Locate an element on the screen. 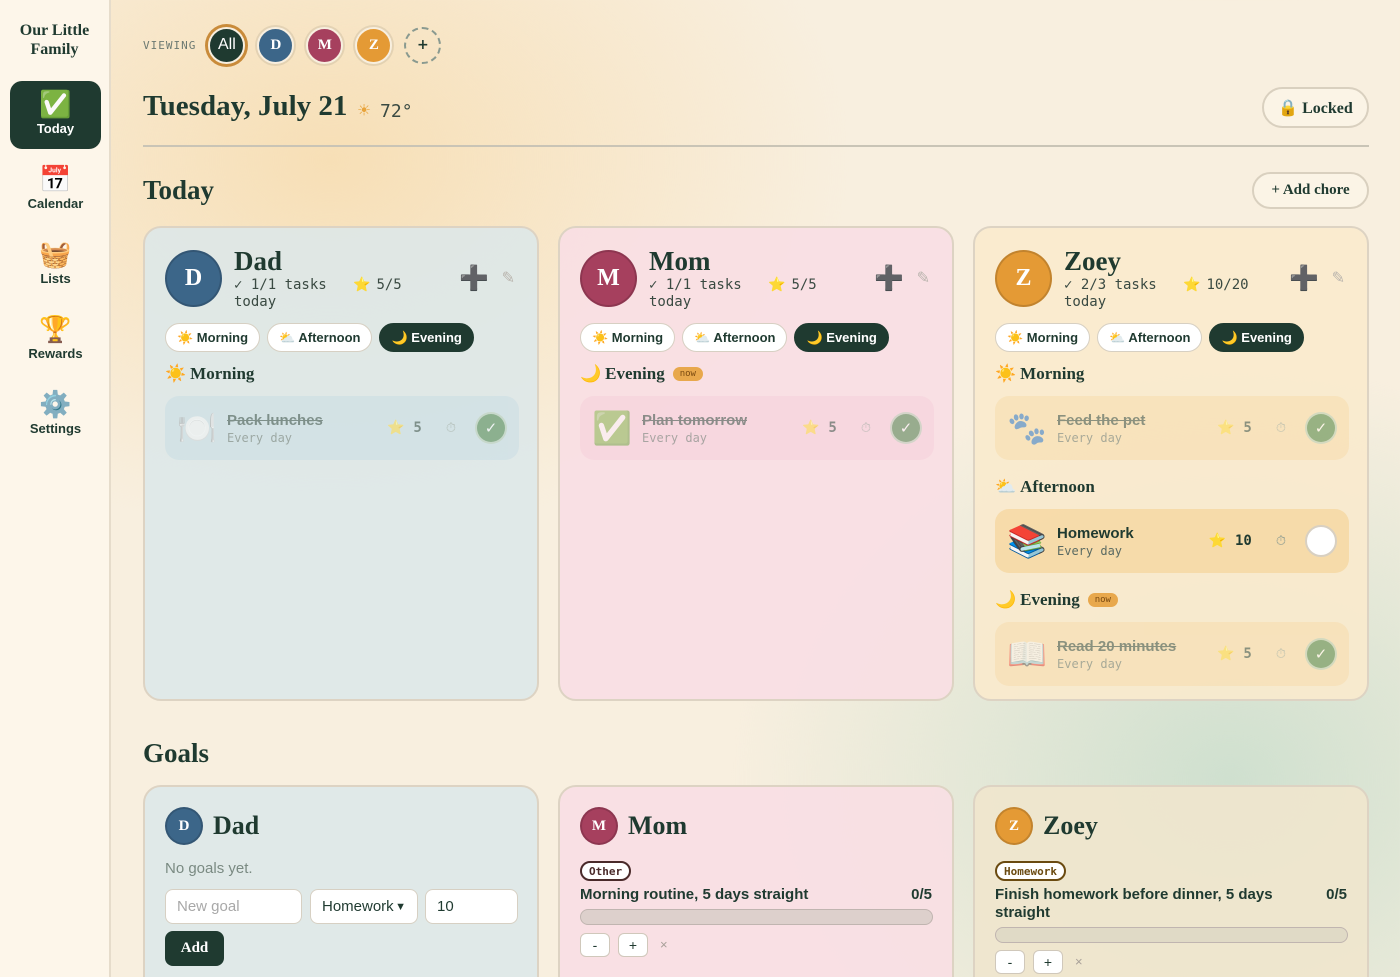  add-goal-button: Add is located at coordinates (194, 948).